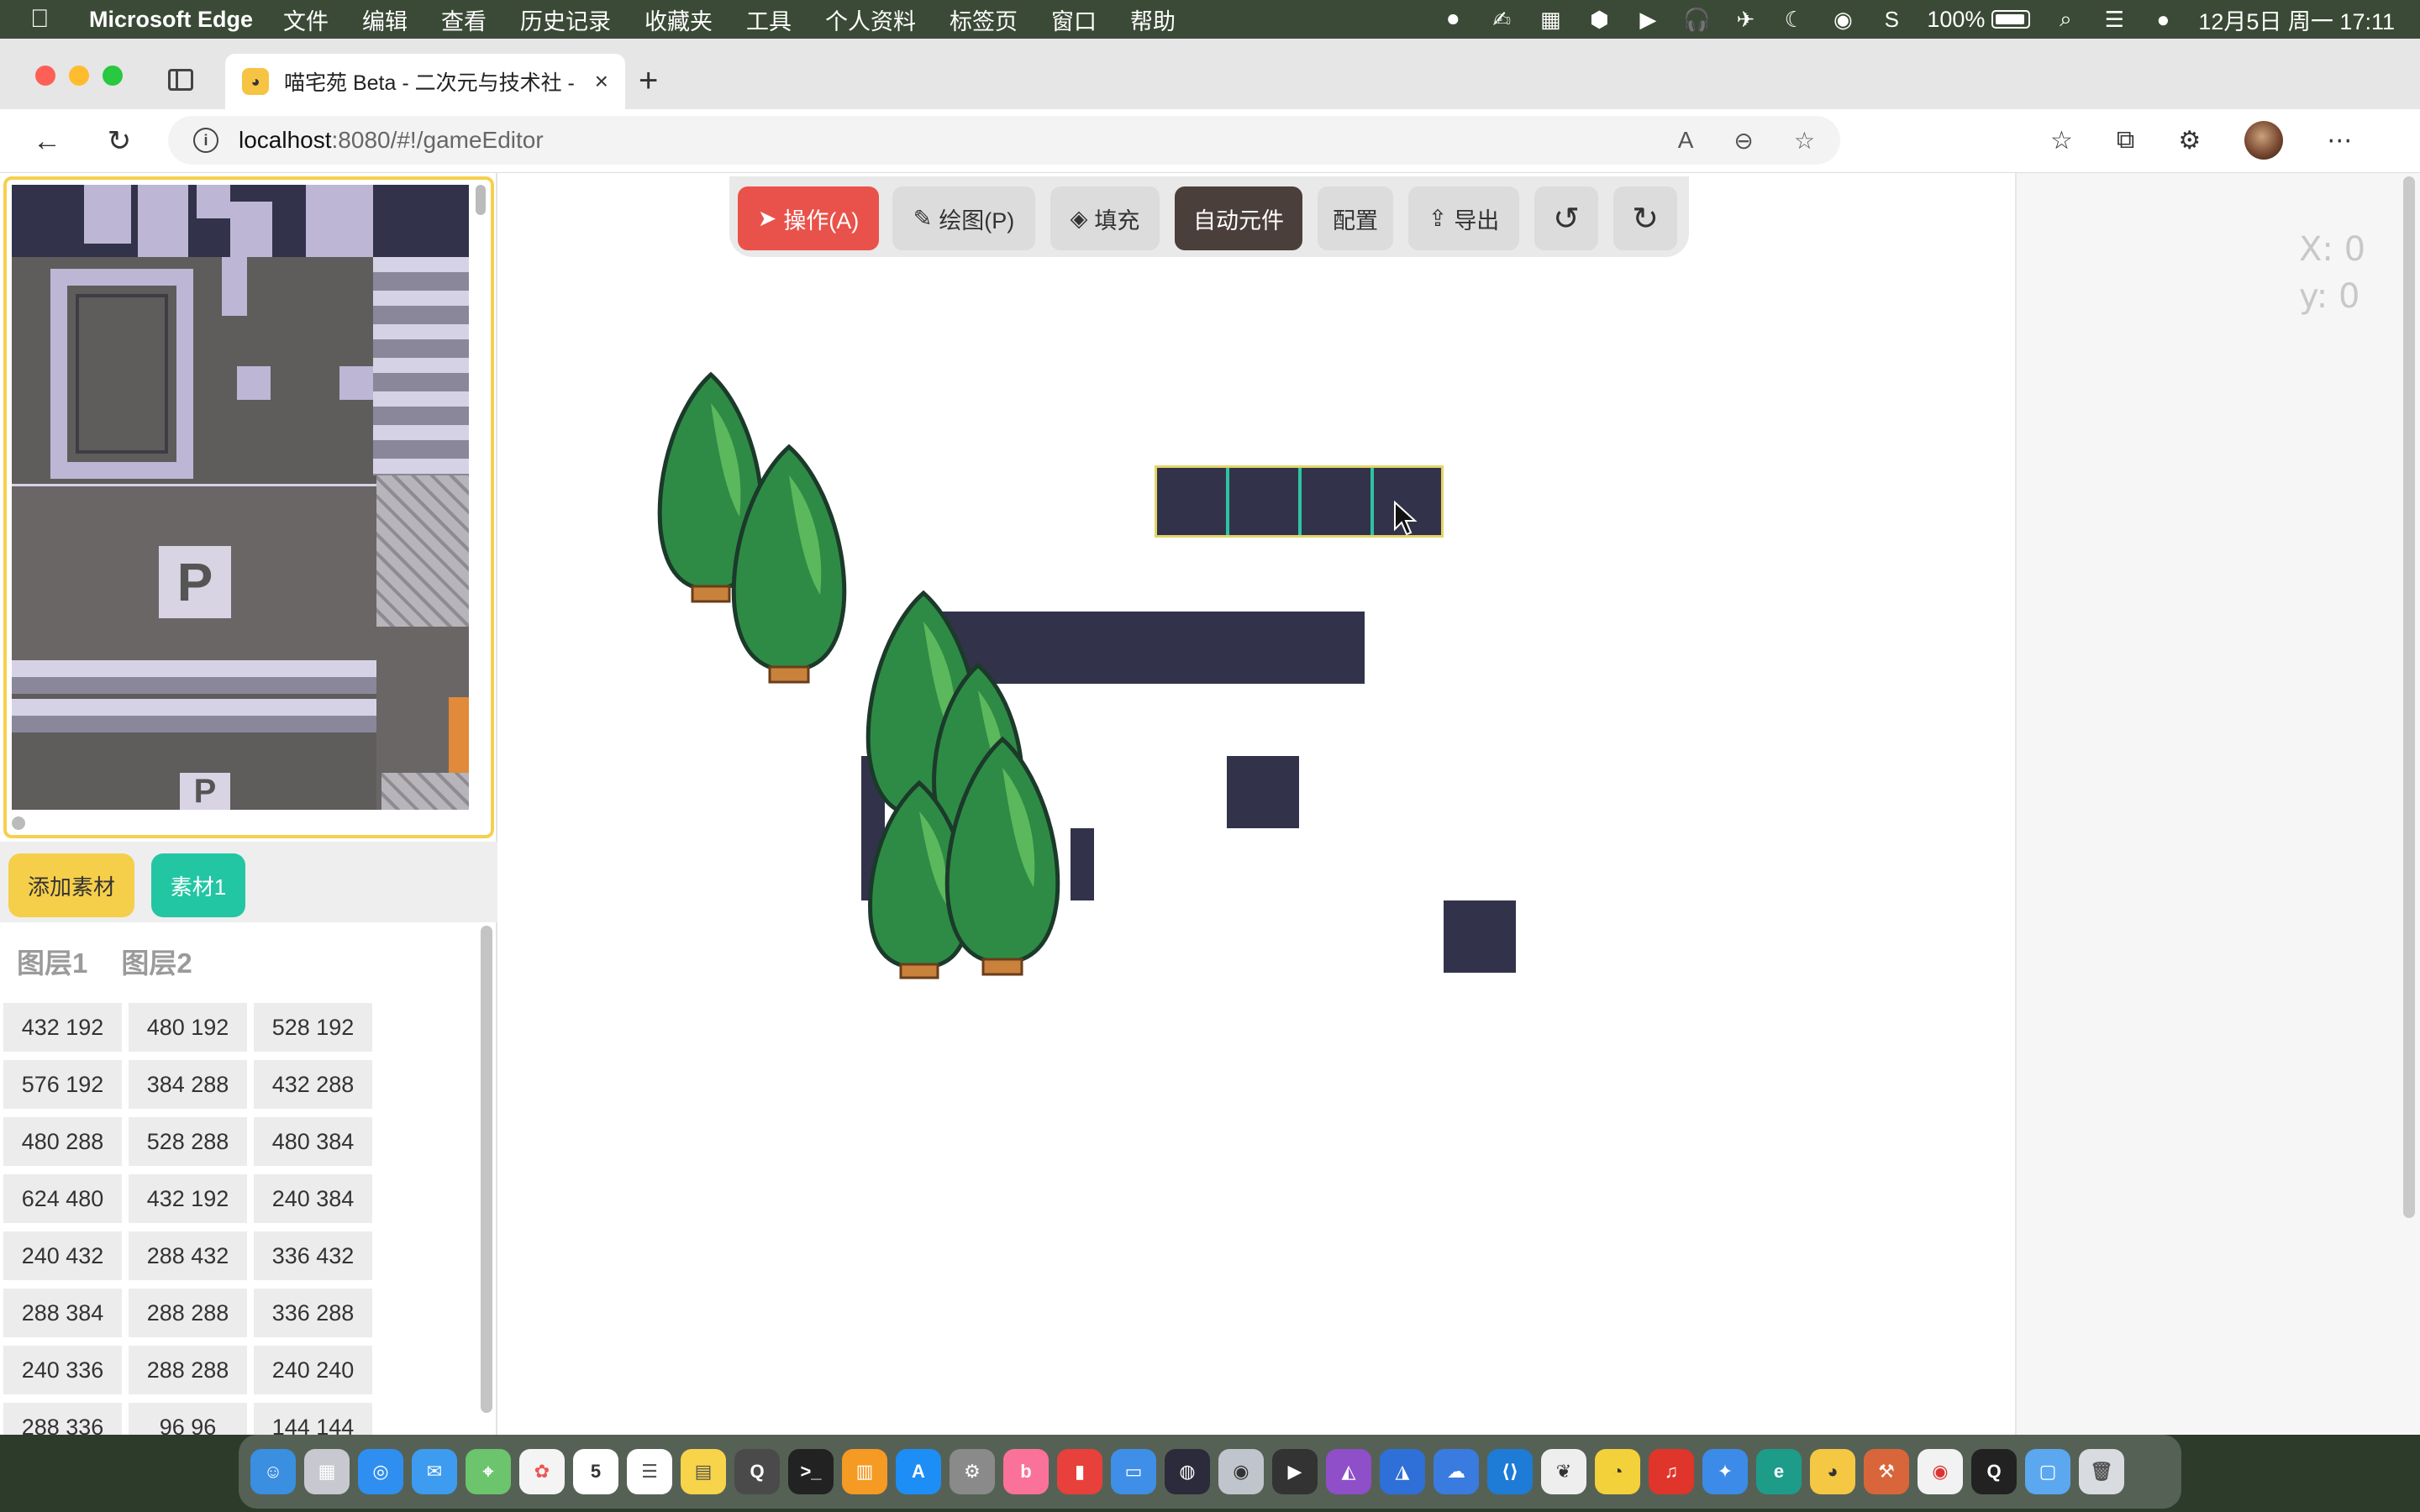  I want to click on menu-help: 帮助, so click(1153, 19).